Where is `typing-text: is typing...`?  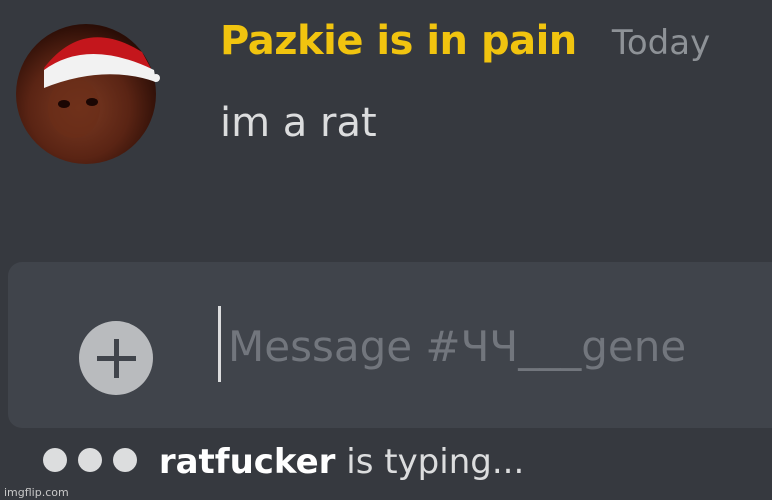 typing-text: is typing... is located at coordinates (435, 462).